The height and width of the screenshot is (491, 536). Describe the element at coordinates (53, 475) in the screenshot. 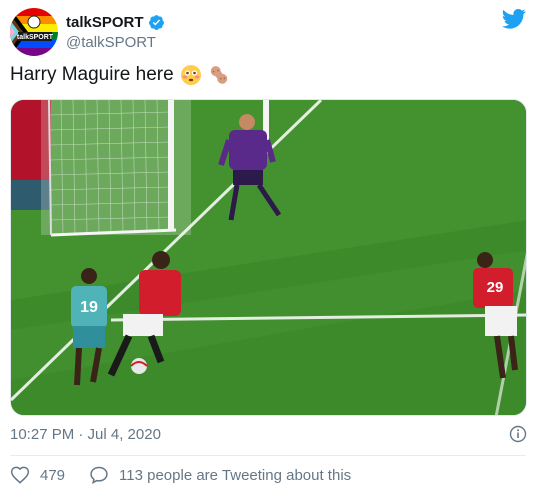

I see `likes-count: 479` at that location.